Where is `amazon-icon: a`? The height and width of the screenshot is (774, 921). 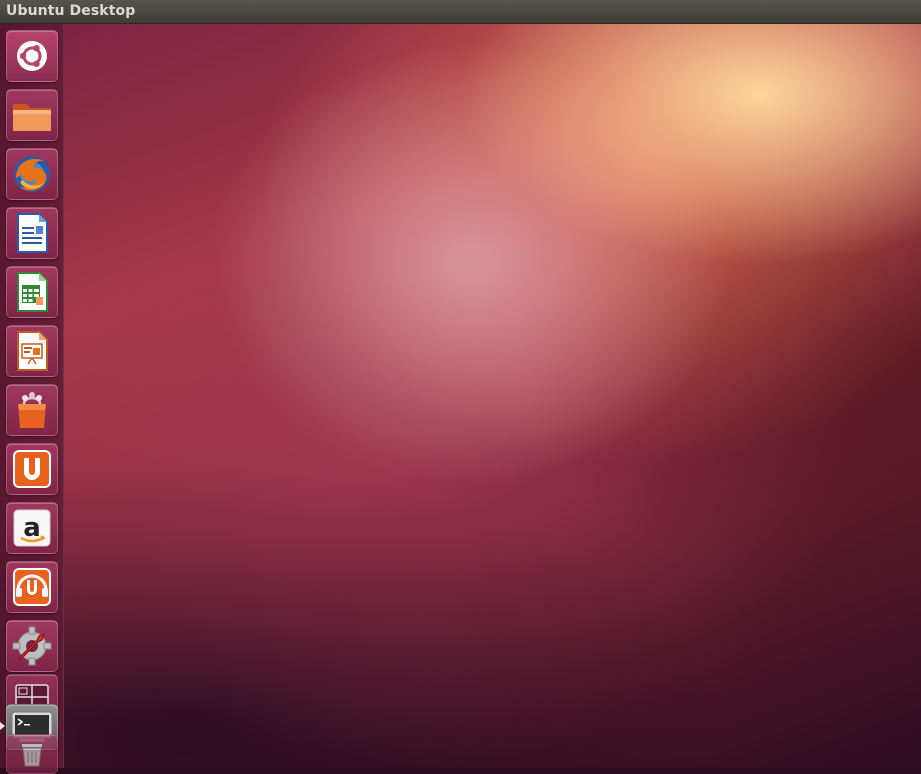 amazon-icon: a is located at coordinates (32, 528).